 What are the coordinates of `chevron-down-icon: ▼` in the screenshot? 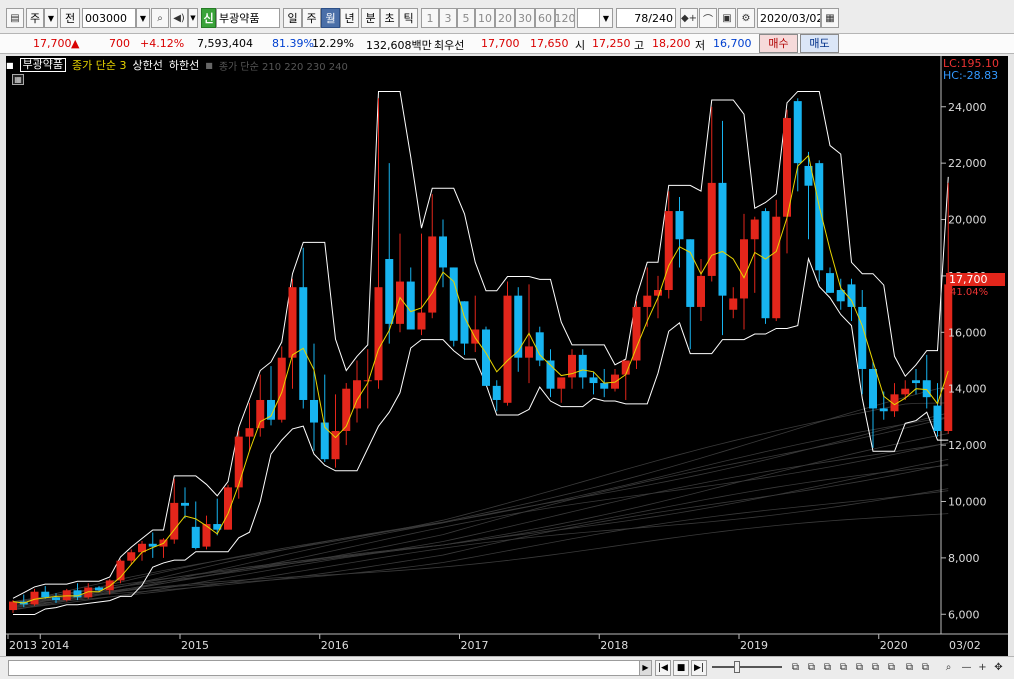 It's located at (51, 18).